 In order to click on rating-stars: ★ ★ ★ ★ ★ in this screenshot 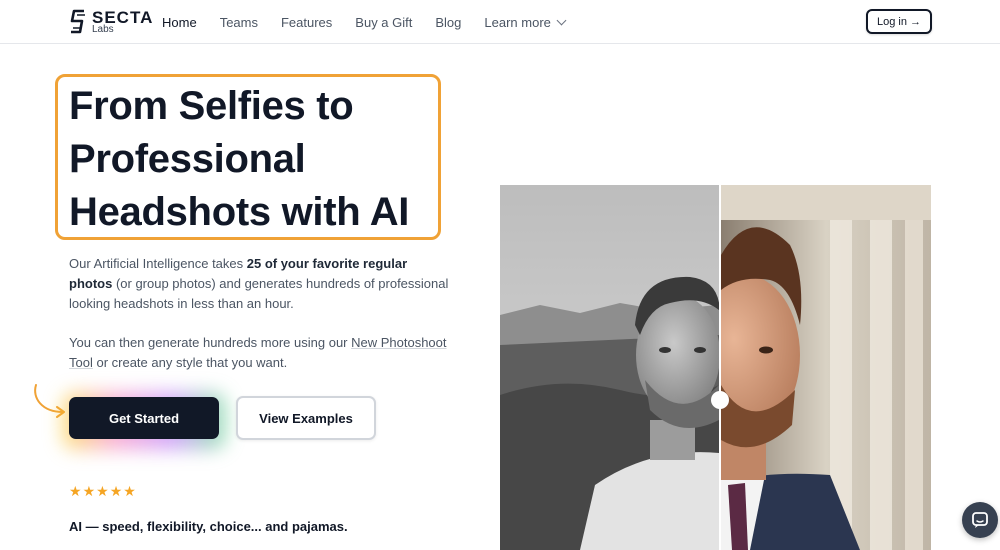, I will do `click(103, 491)`.